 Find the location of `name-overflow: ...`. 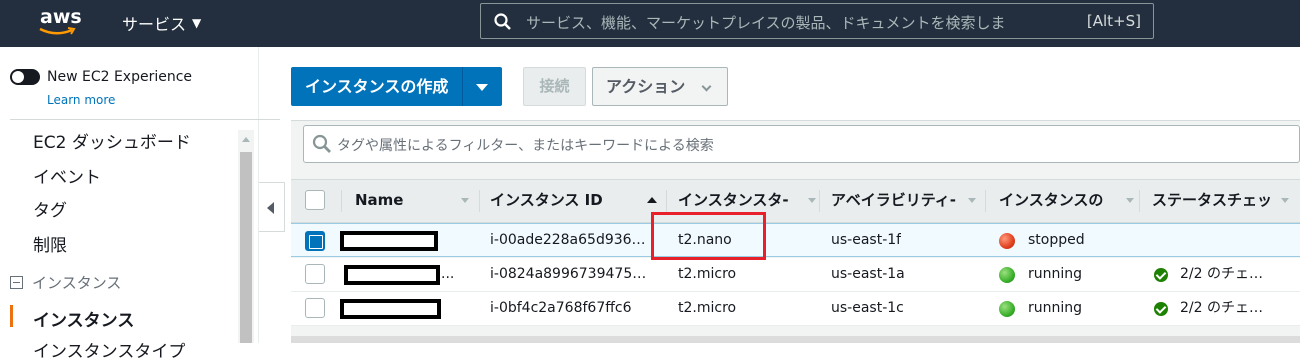

name-overflow: ... is located at coordinates (448, 274).